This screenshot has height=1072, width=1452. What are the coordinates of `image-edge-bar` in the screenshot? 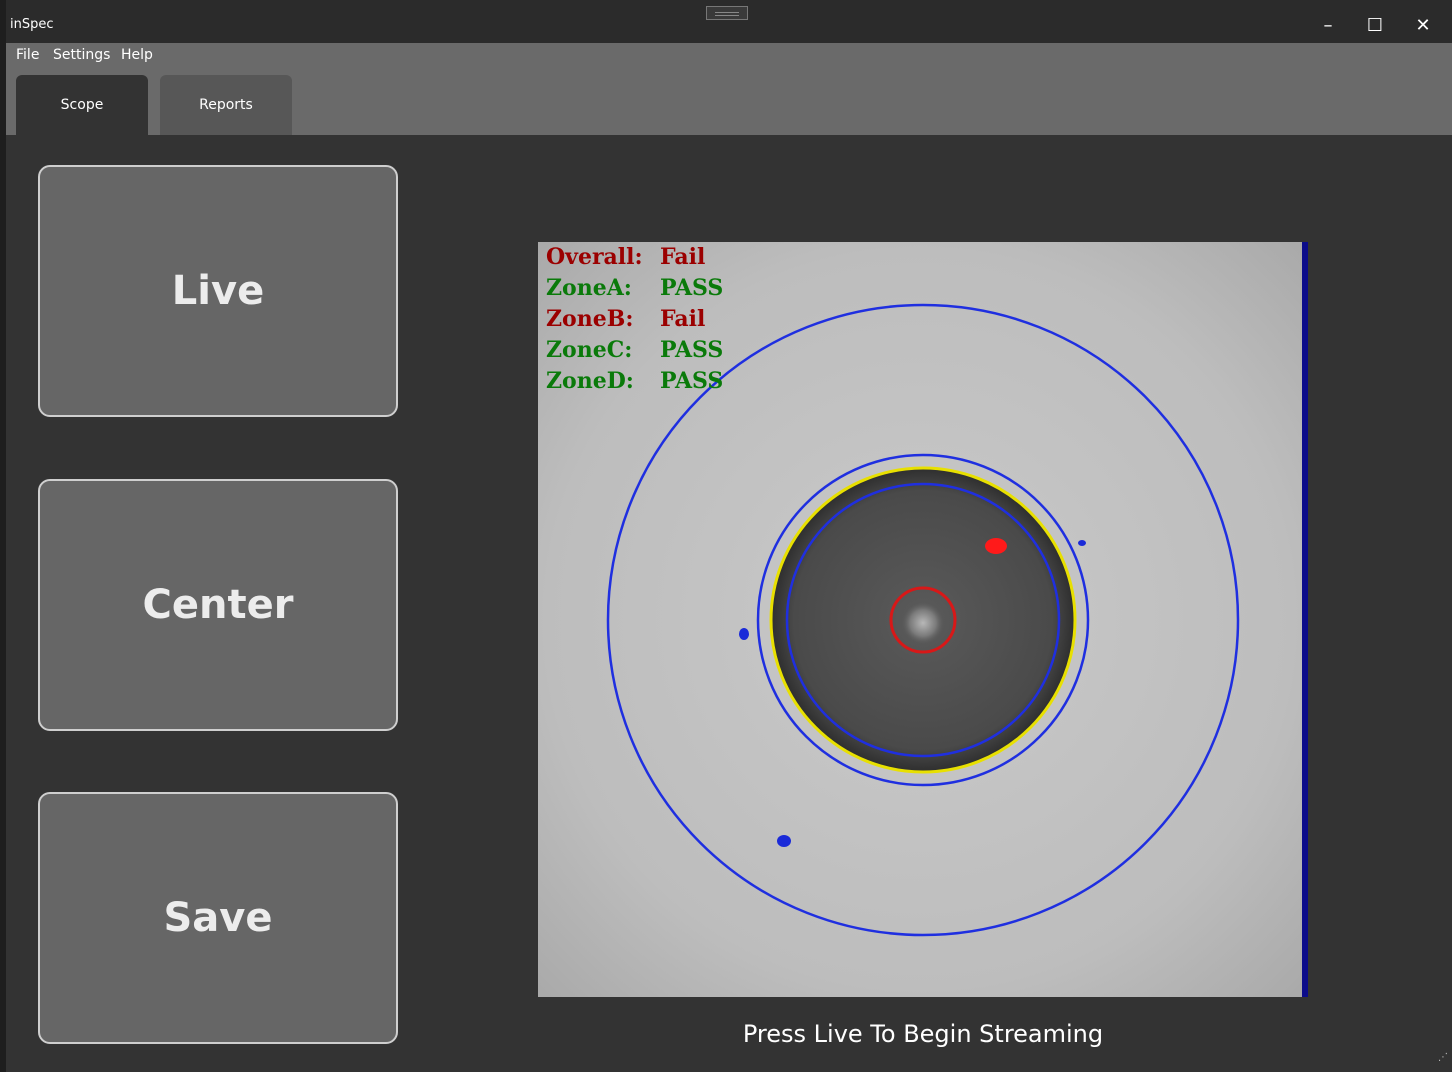 It's located at (1305, 619).